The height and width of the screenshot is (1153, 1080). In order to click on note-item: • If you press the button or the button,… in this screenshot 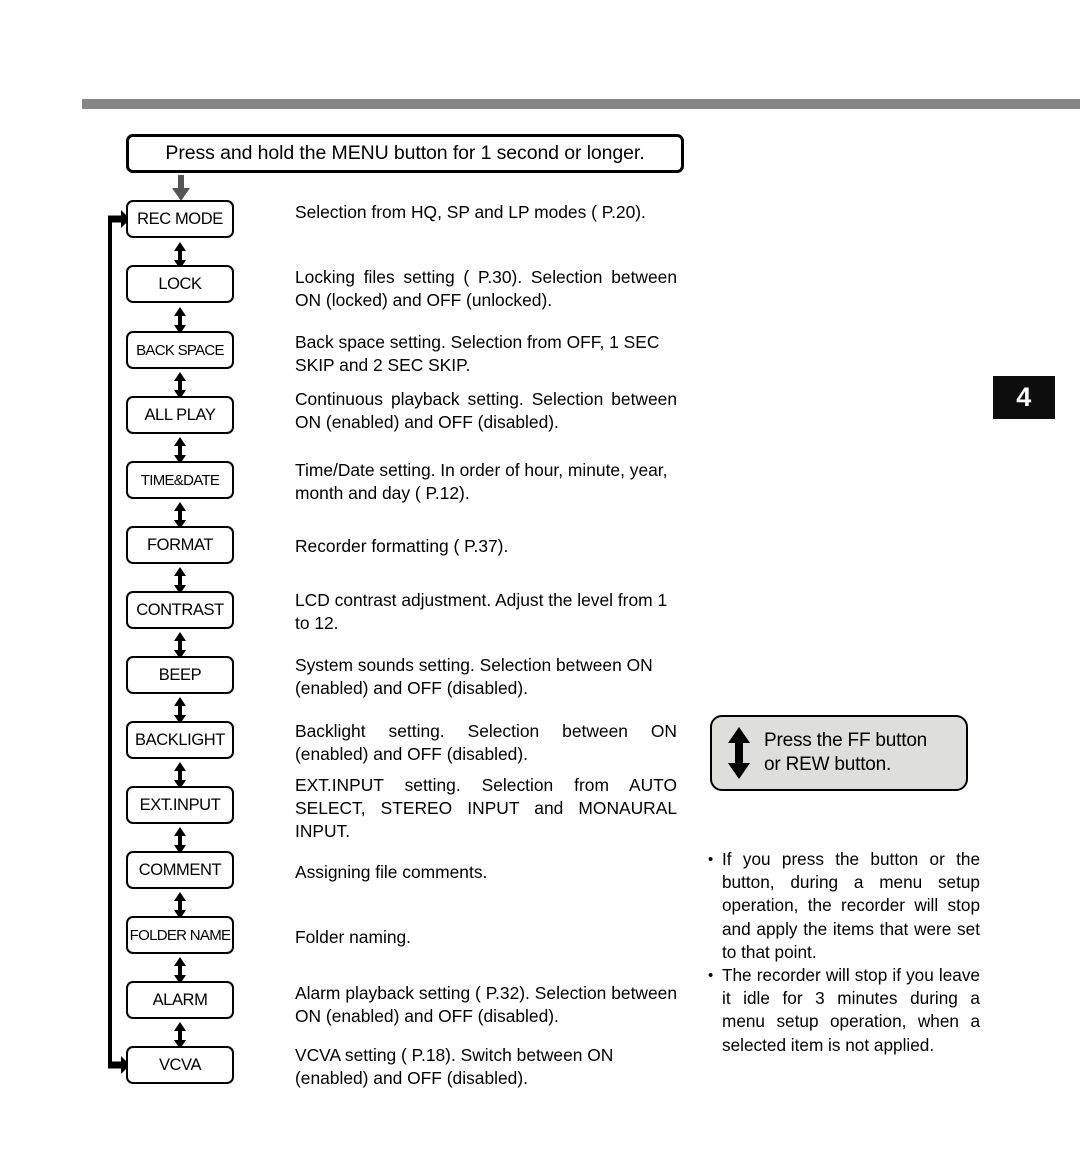, I will do `click(844, 906)`.